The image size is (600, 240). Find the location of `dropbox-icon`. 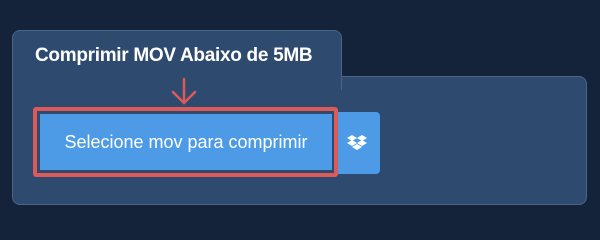

dropbox-icon is located at coordinates (357, 142).